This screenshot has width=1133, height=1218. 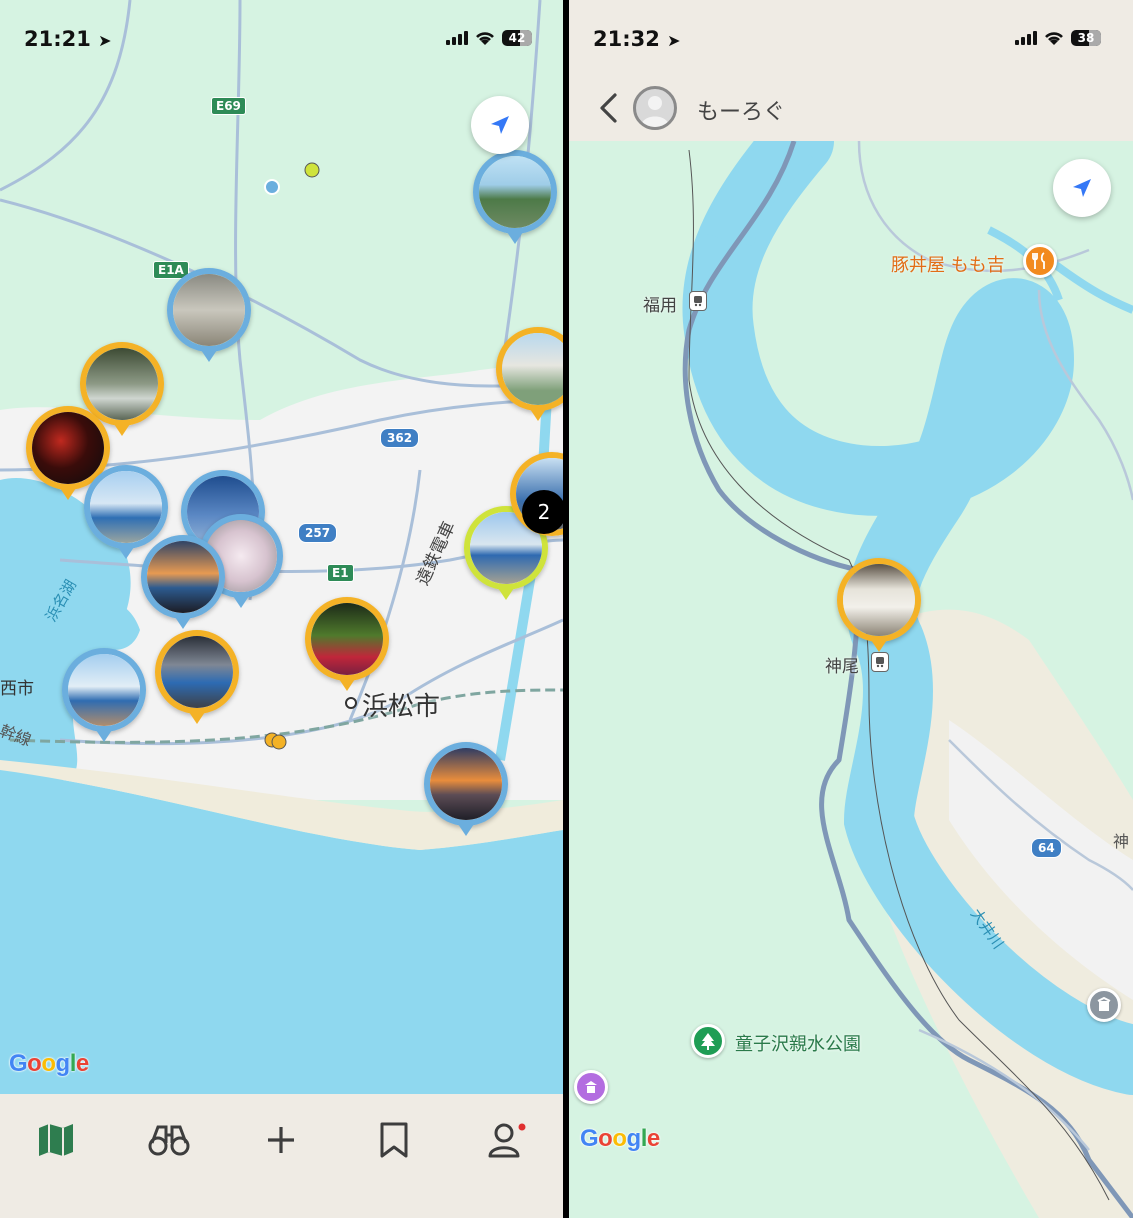 I want to click on station-label-fukuyo: 福用, so click(x=660, y=303).